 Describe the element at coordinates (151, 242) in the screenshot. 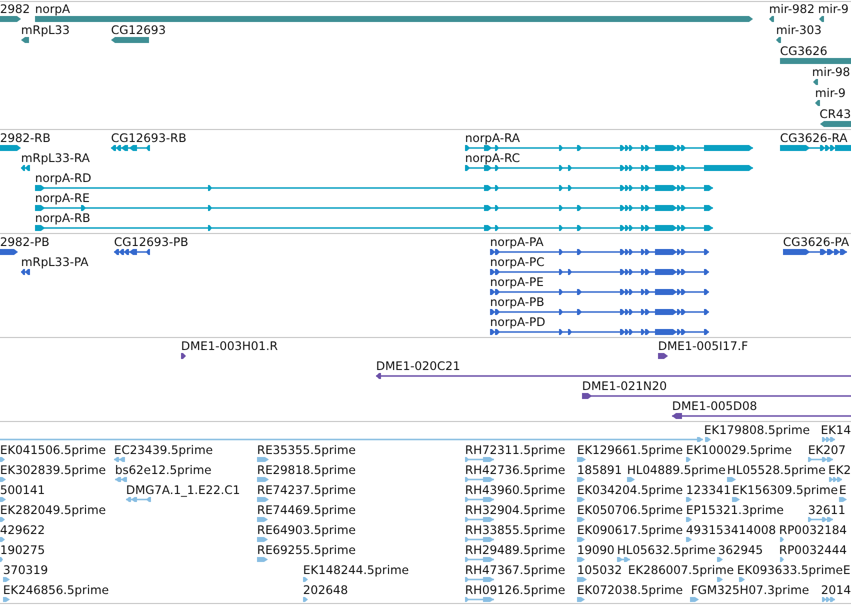

I see `feature-label: CG12693-PB` at that location.